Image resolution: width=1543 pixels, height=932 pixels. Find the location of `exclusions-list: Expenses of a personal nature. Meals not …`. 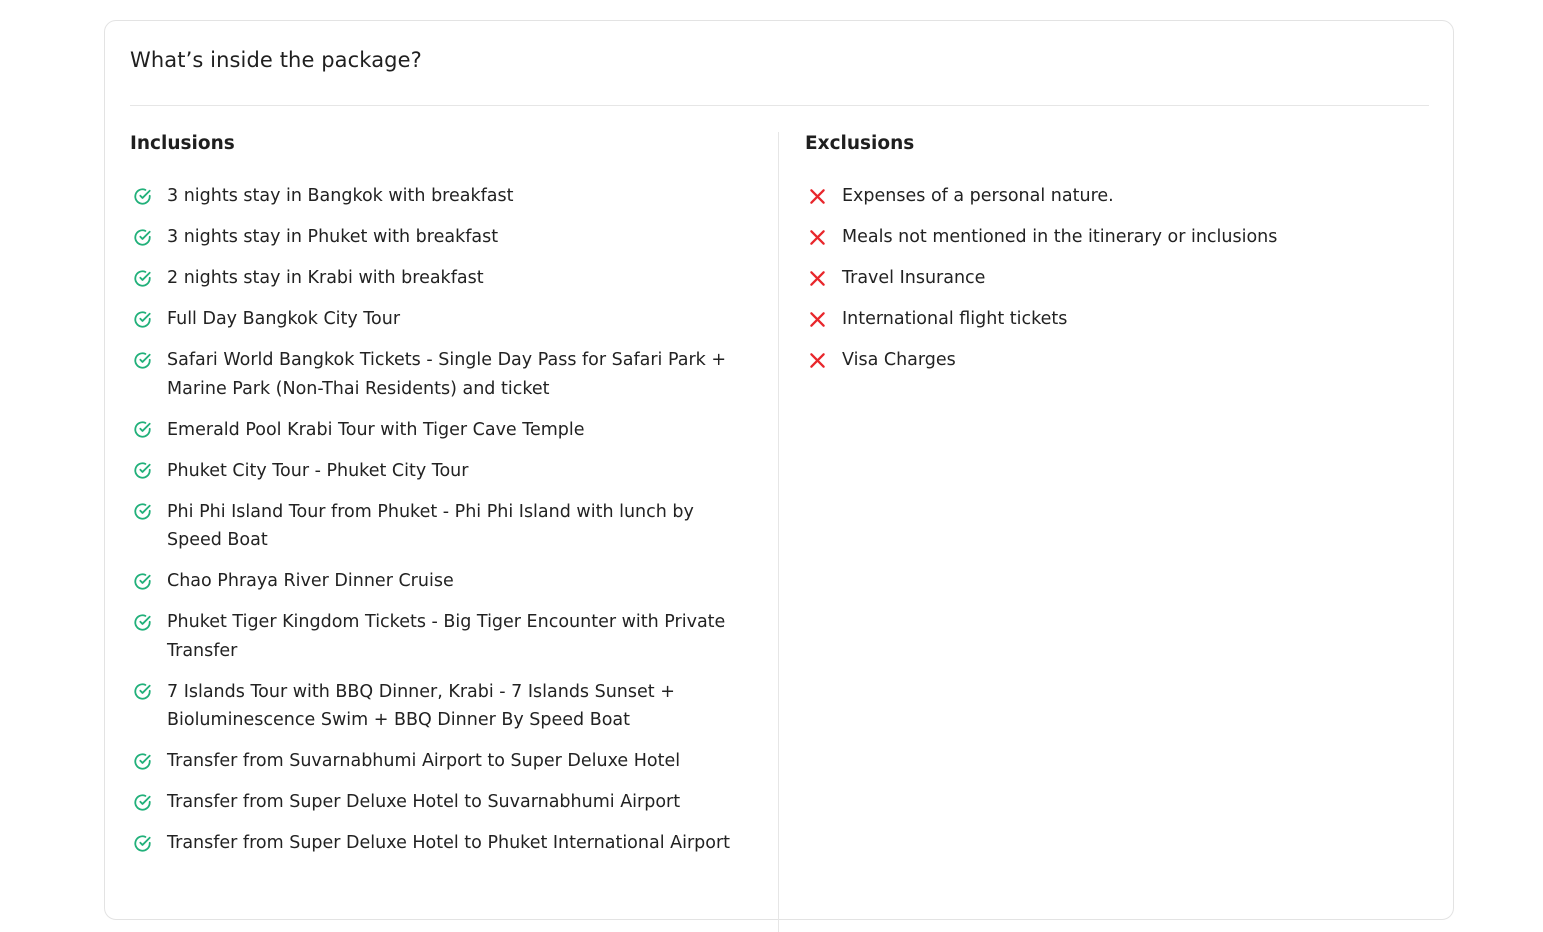

exclusions-list: Expenses of a personal nature. Meals not … is located at coordinates (1115, 278).